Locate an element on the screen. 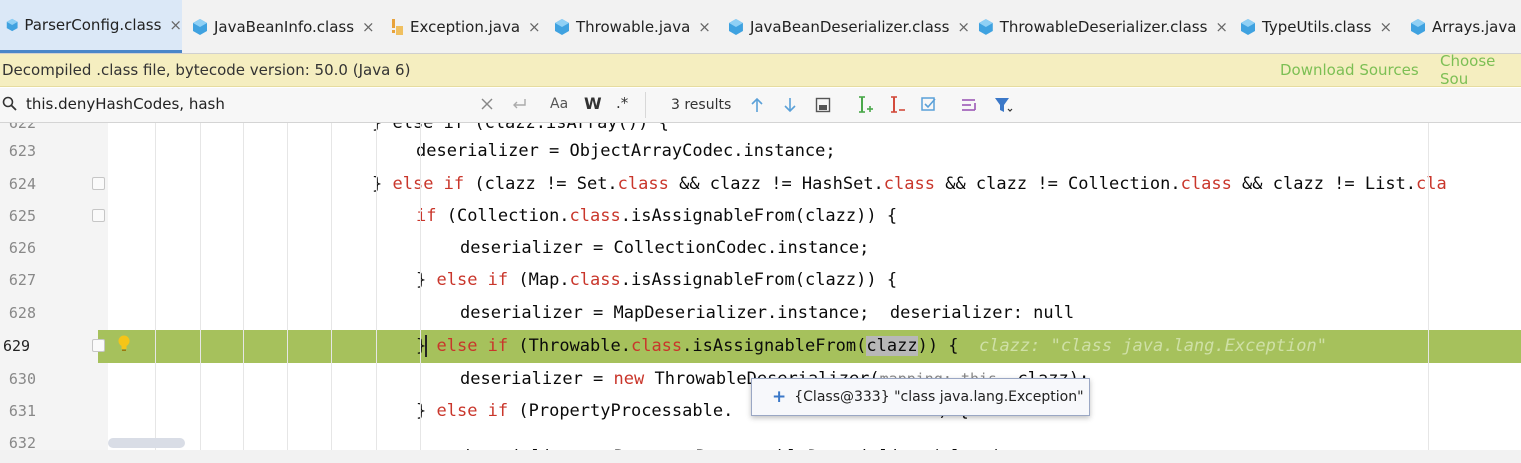 The height and width of the screenshot is (463, 1521). clear-search-icon is located at coordinates (487, 104).